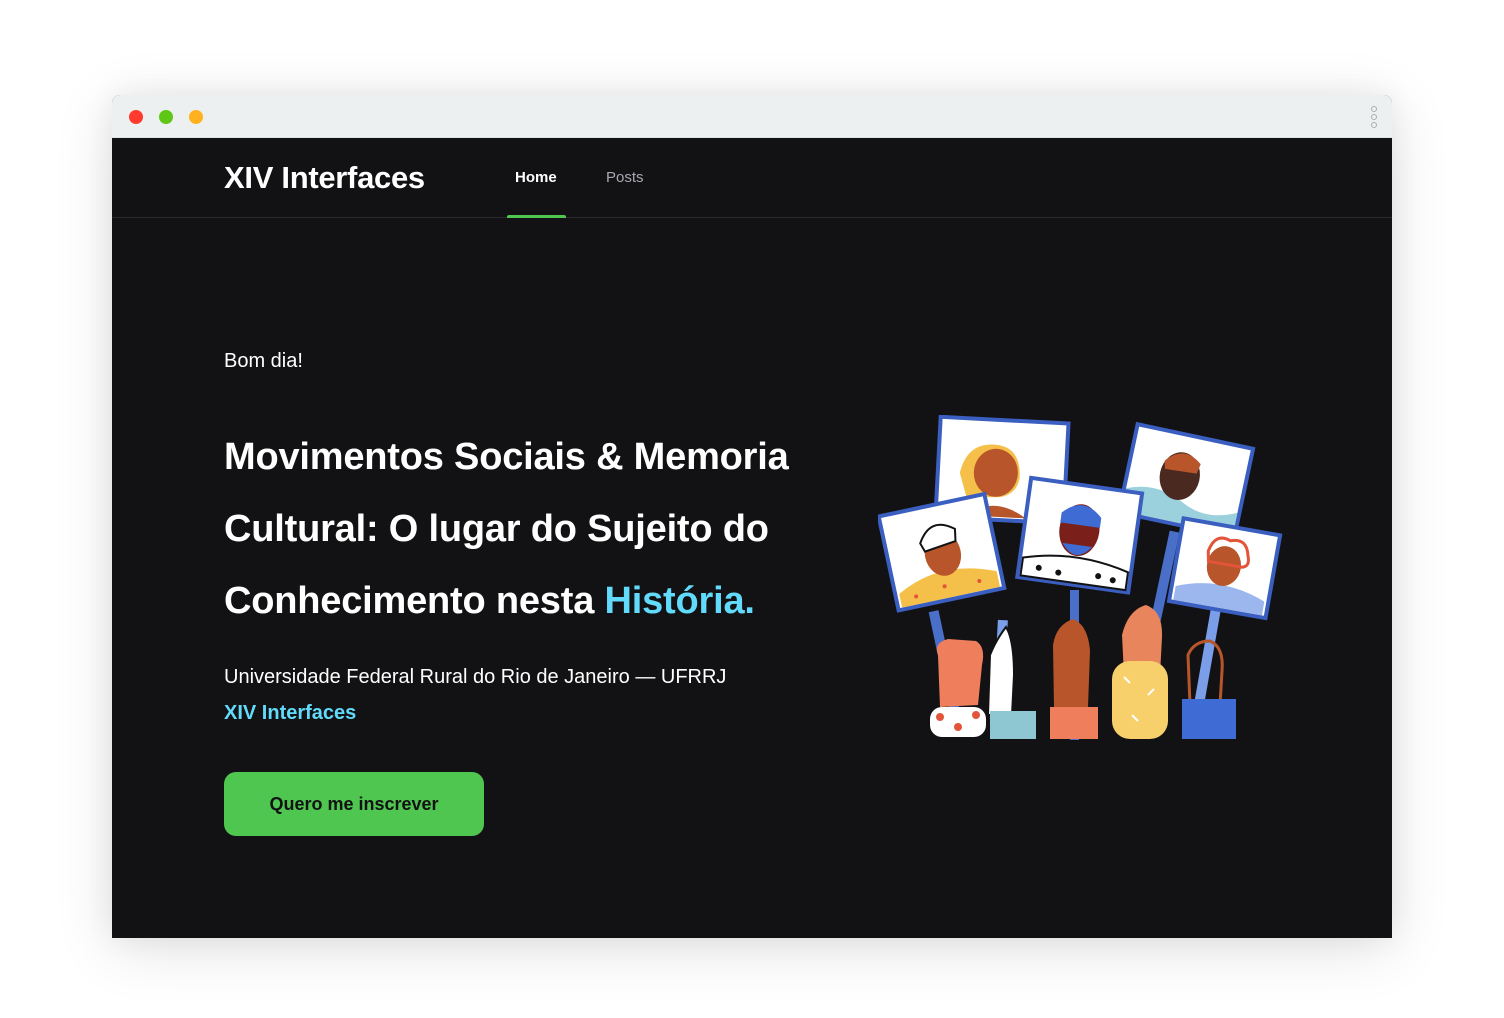 This screenshot has width=1504, height=1018. Describe the element at coordinates (324, 178) in the screenshot. I see `site-brand: XIV Interfaces` at that location.